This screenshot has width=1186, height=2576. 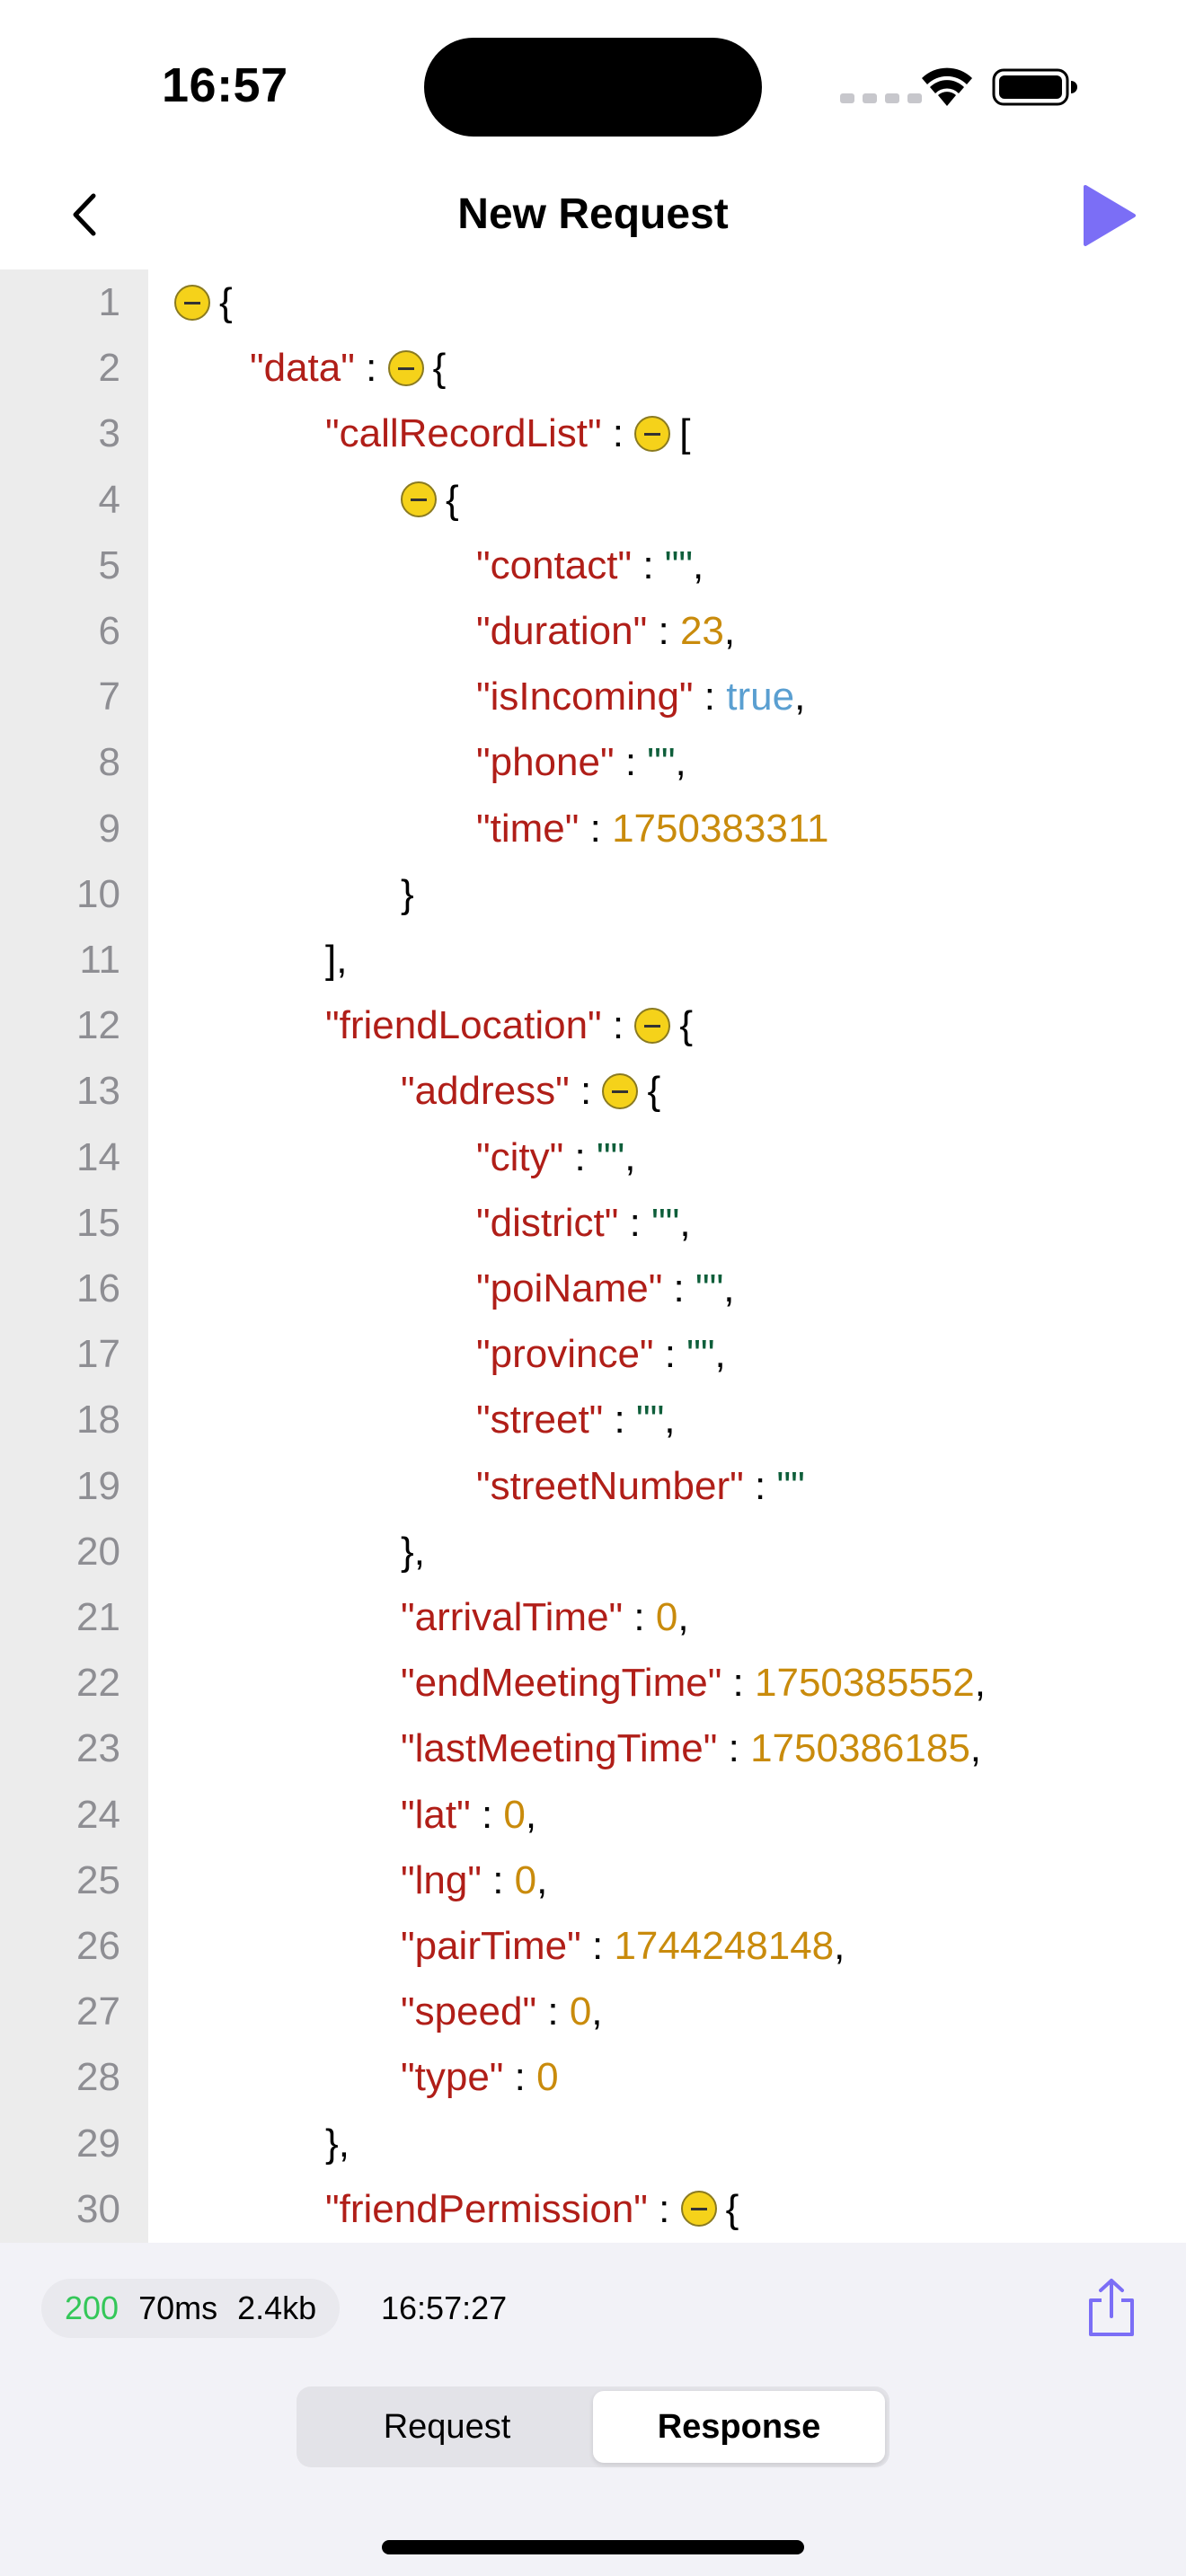 What do you see at coordinates (98, 1156) in the screenshot?
I see `line-number: 14` at bounding box center [98, 1156].